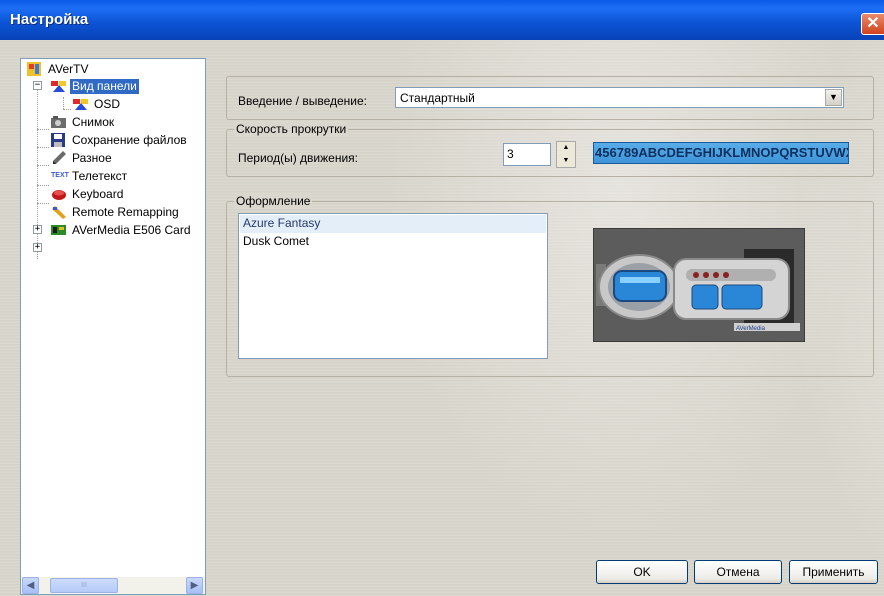 This screenshot has height=596, width=884. Describe the element at coordinates (619, 97) in the screenshot. I see `intro-select: Стандартный ▼` at that location.